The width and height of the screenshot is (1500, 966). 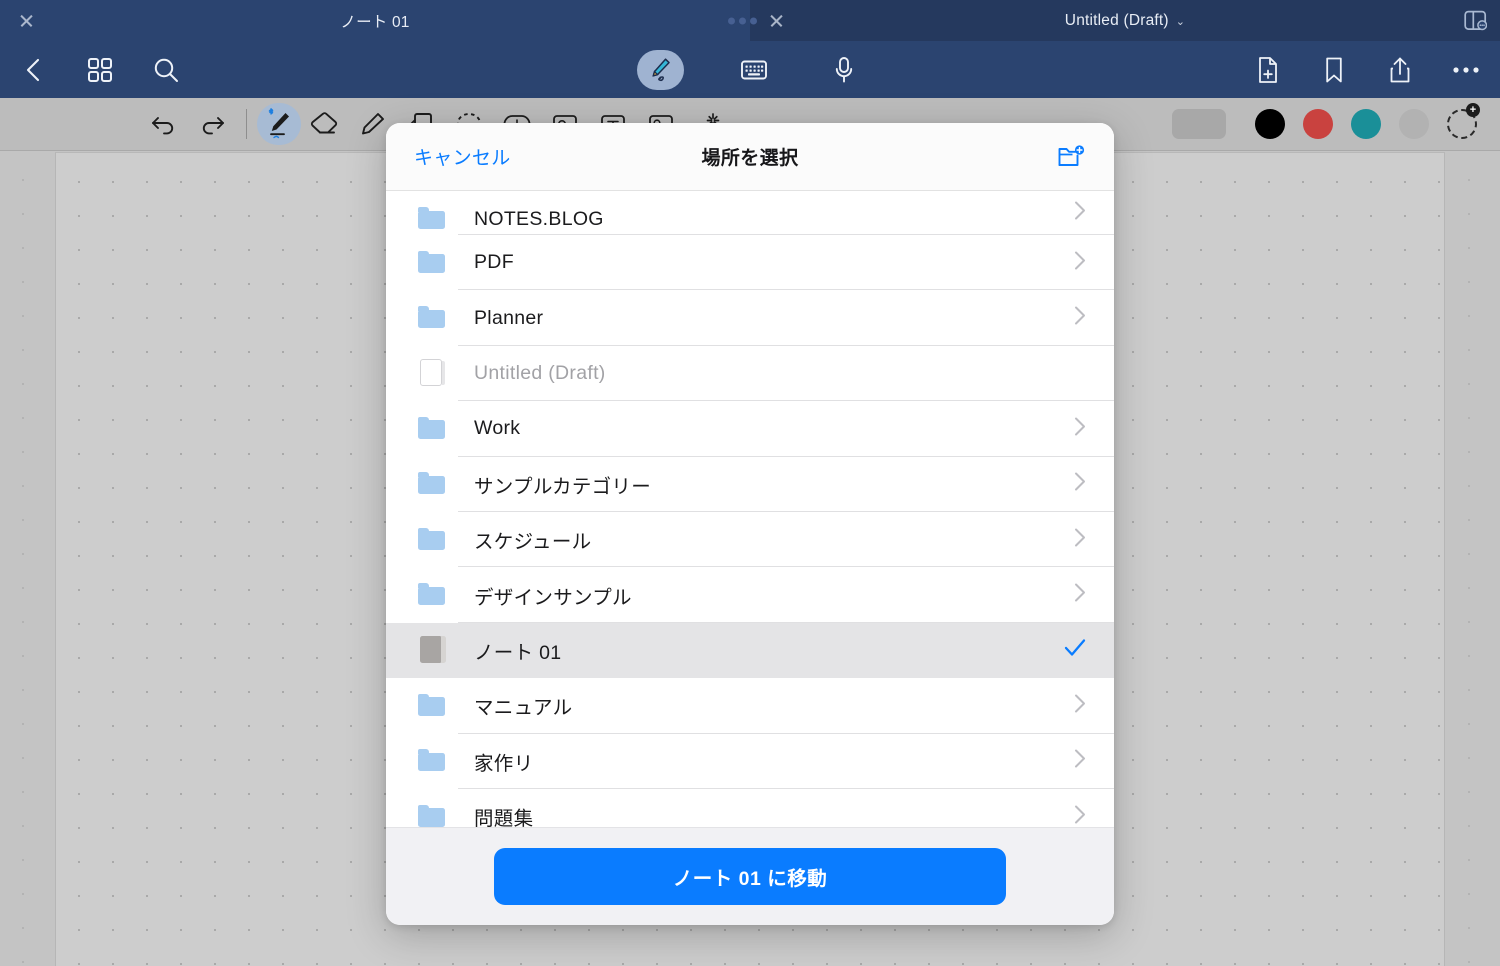 What do you see at coordinates (1366, 124) in the screenshot?
I see `color-swatch-teal` at bounding box center [1366, 124].